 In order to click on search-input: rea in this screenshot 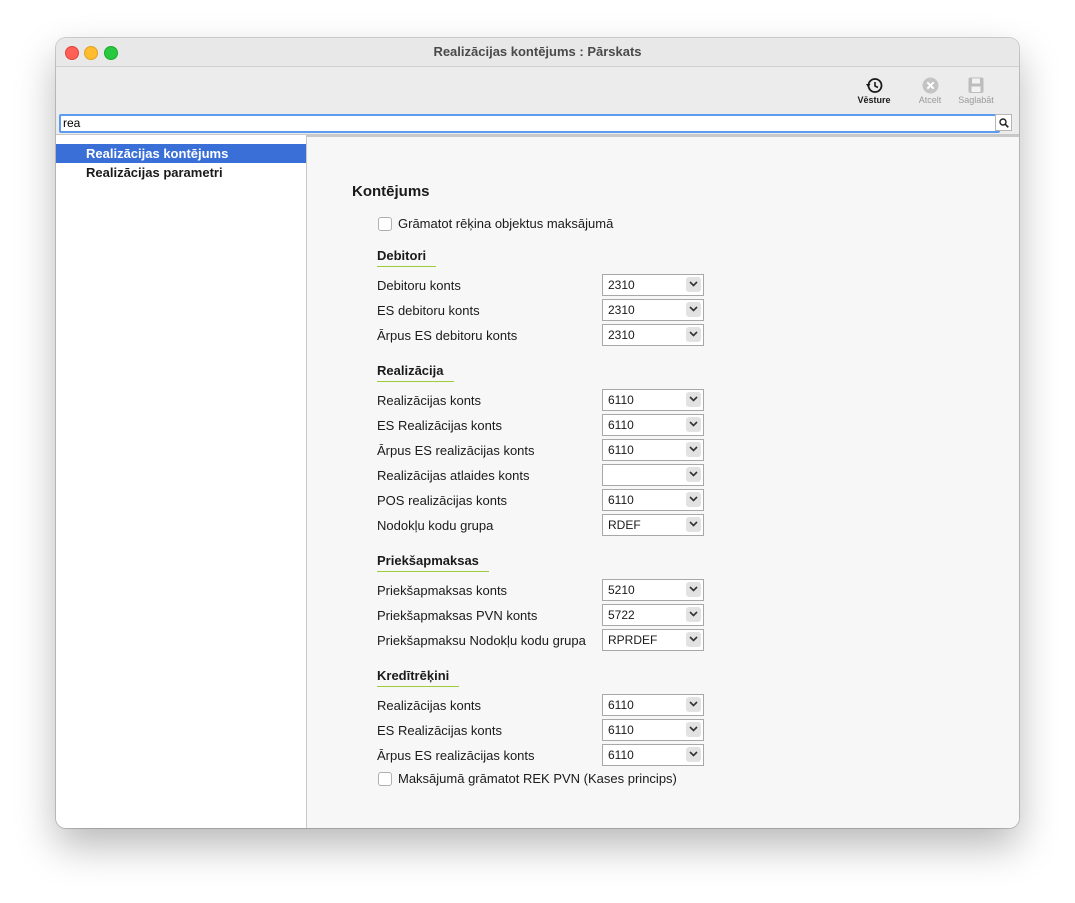, I will do `click(529, 123)`.